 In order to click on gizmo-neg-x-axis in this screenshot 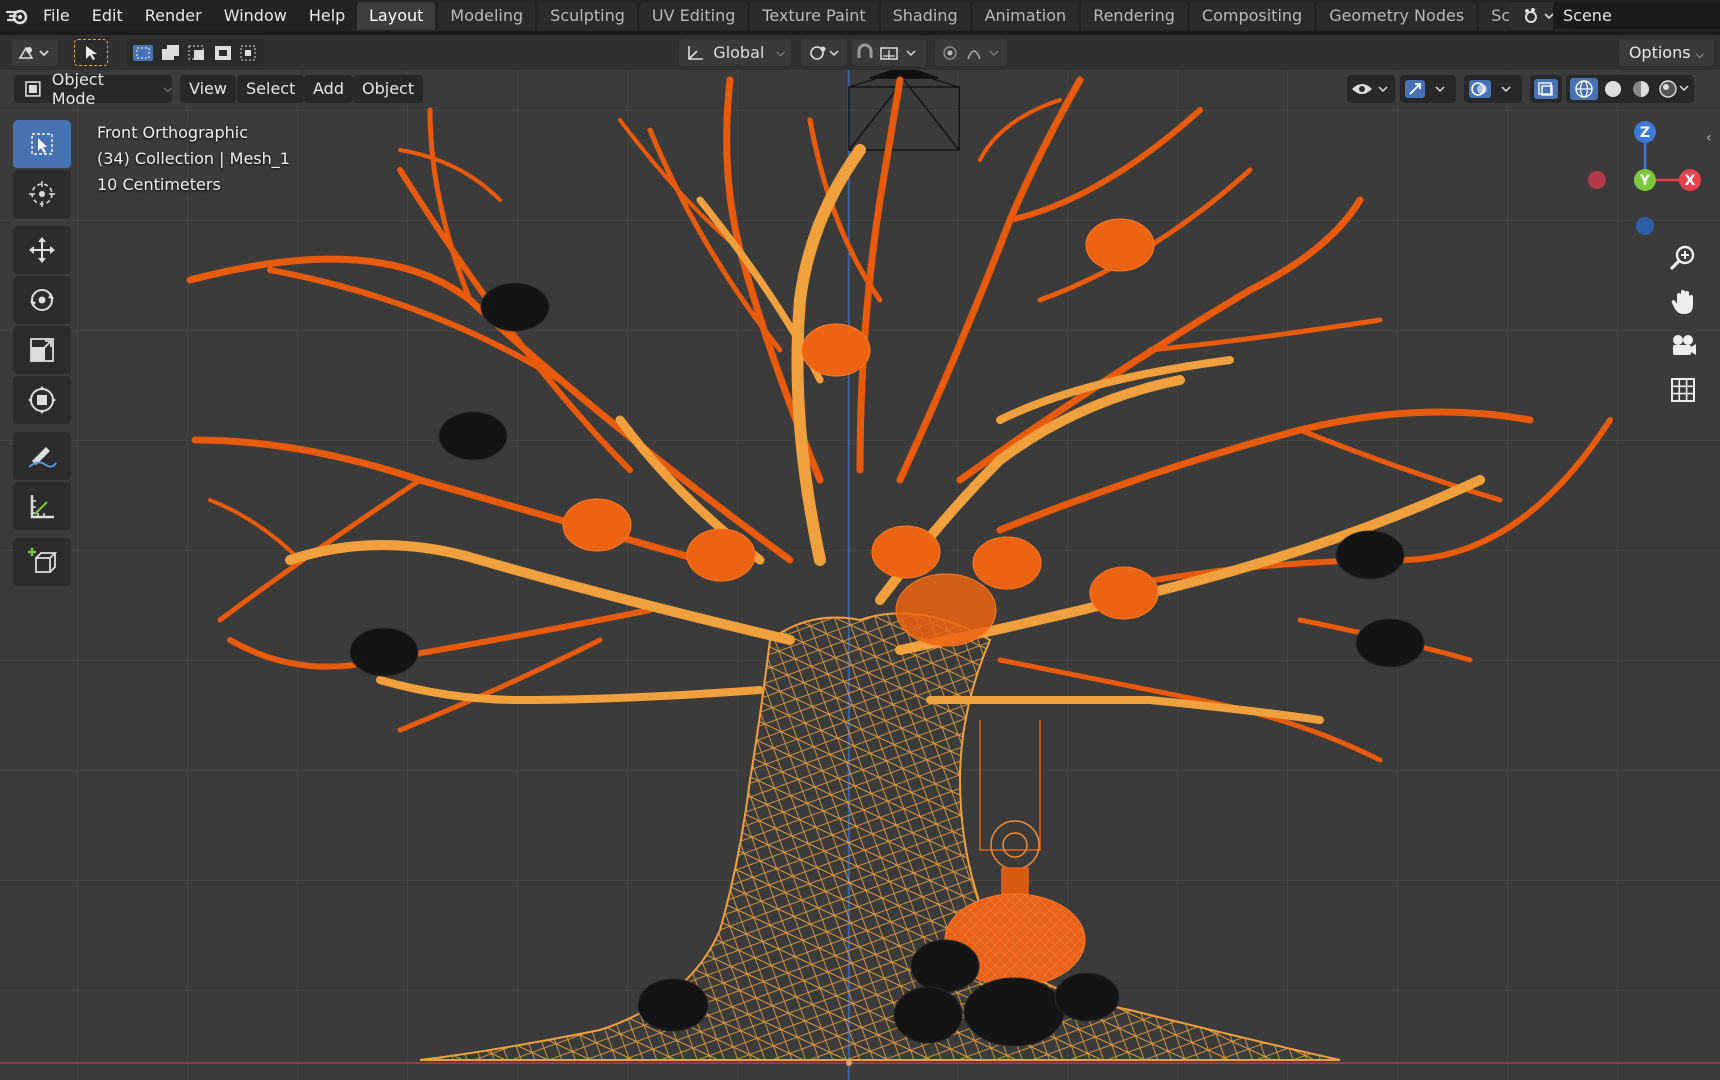, I will do `click(1597, 180)`.